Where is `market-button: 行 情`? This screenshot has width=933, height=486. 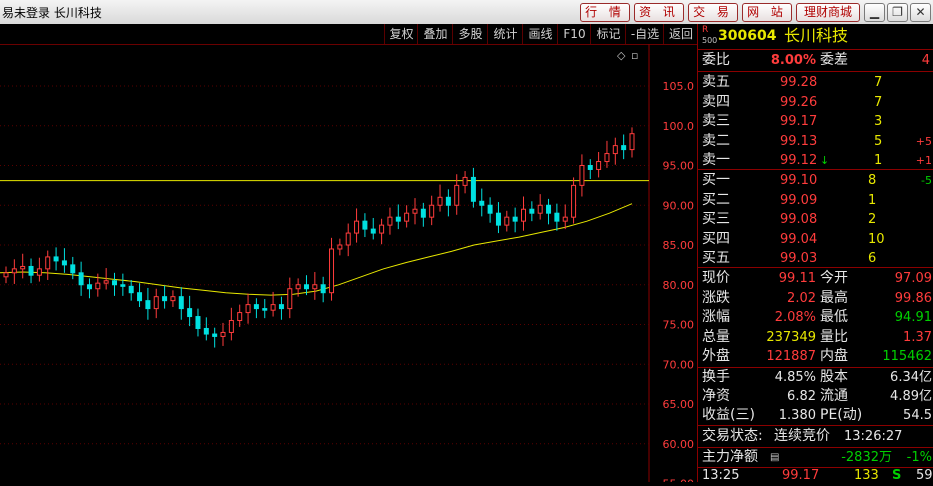
market-button: 行 情 is located at coordinates (605, 12).